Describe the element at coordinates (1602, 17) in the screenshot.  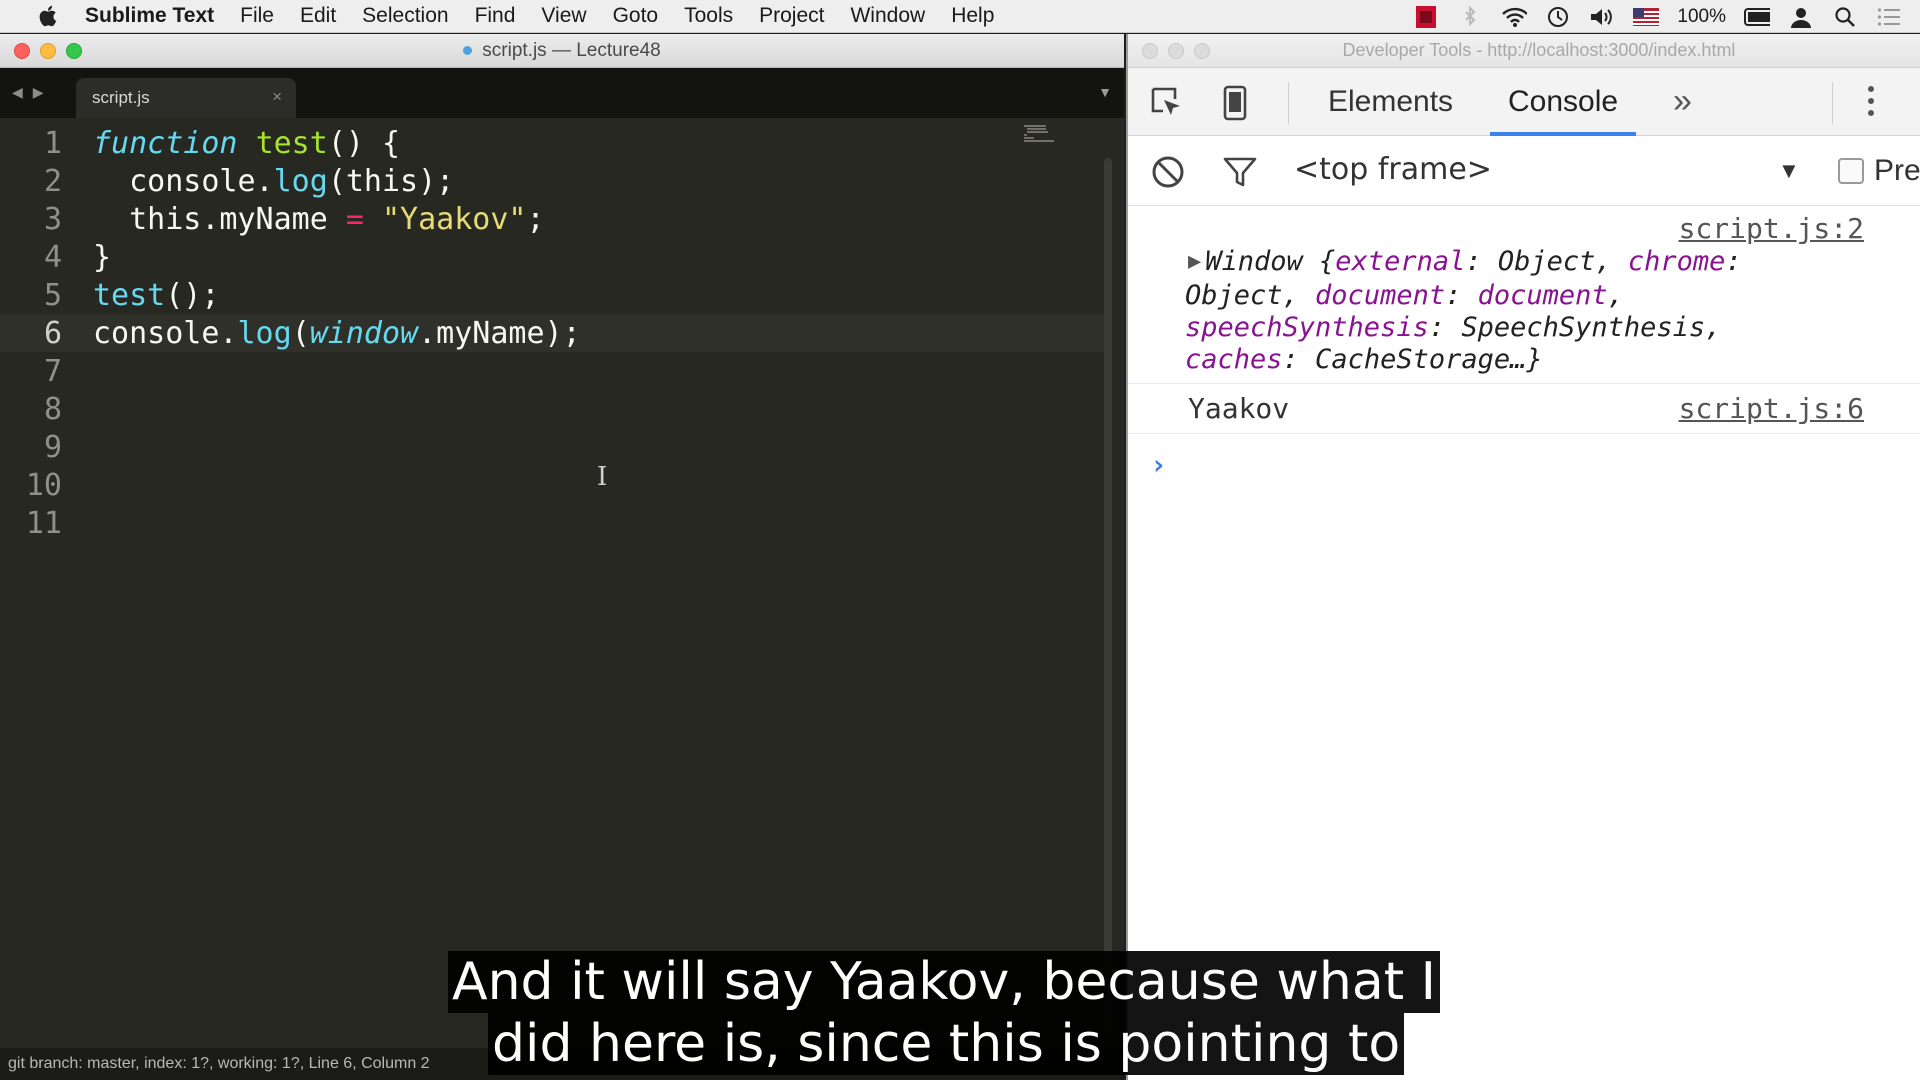
I see `volume-icon` at that location.